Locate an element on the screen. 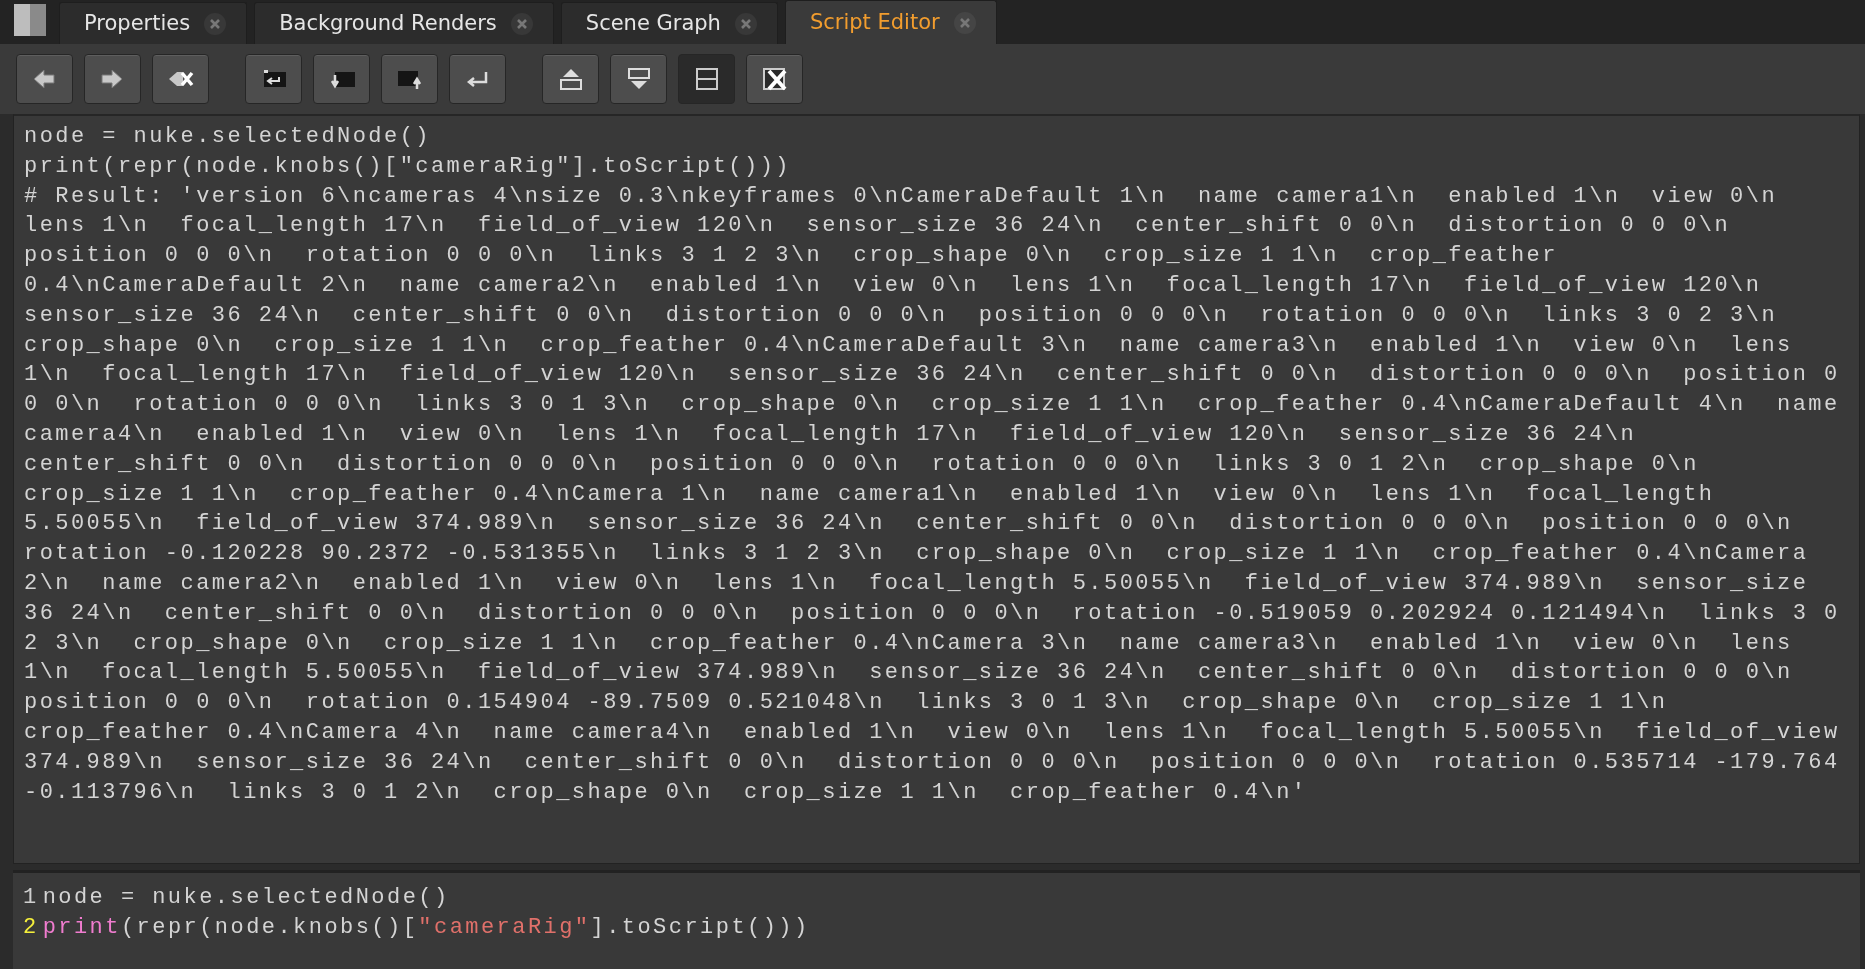  window-down-arrow-button is located at coordinates (341, 79).